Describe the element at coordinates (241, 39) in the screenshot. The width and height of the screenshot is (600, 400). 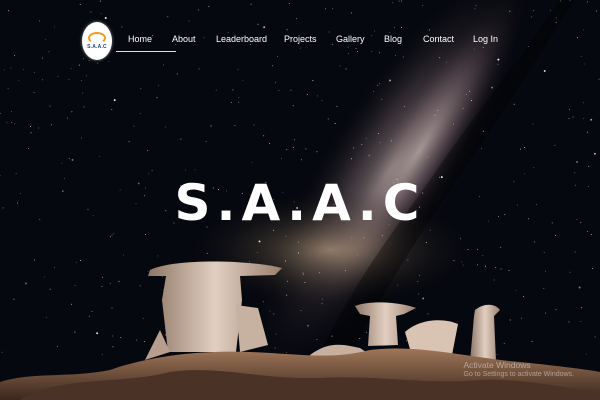
I see `nav-leaderboard-link: Leaderboard` at that location.